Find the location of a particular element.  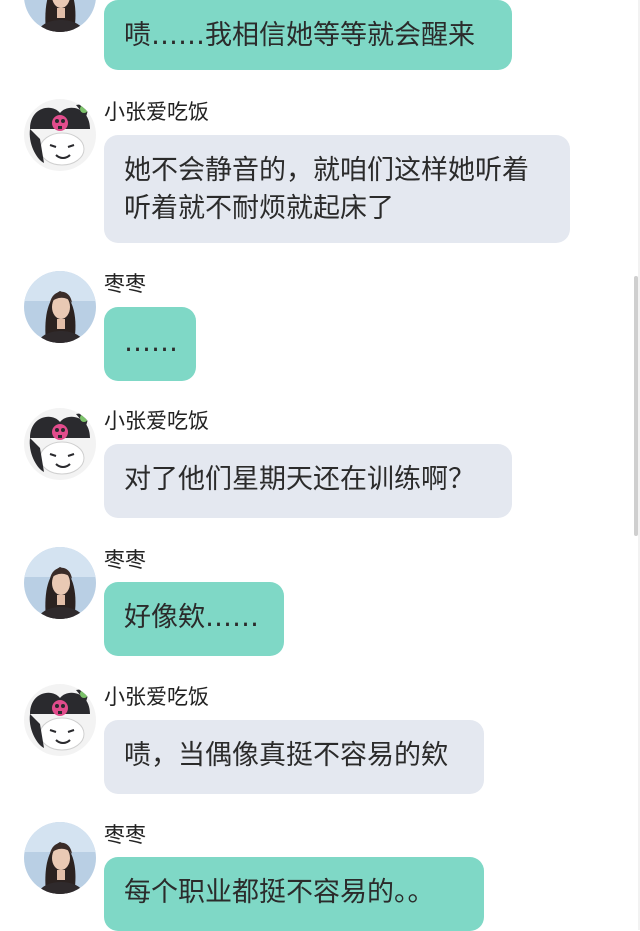

message-bubble: 每个职业都挺不容易的。。 is located at coordinates (294, 894).